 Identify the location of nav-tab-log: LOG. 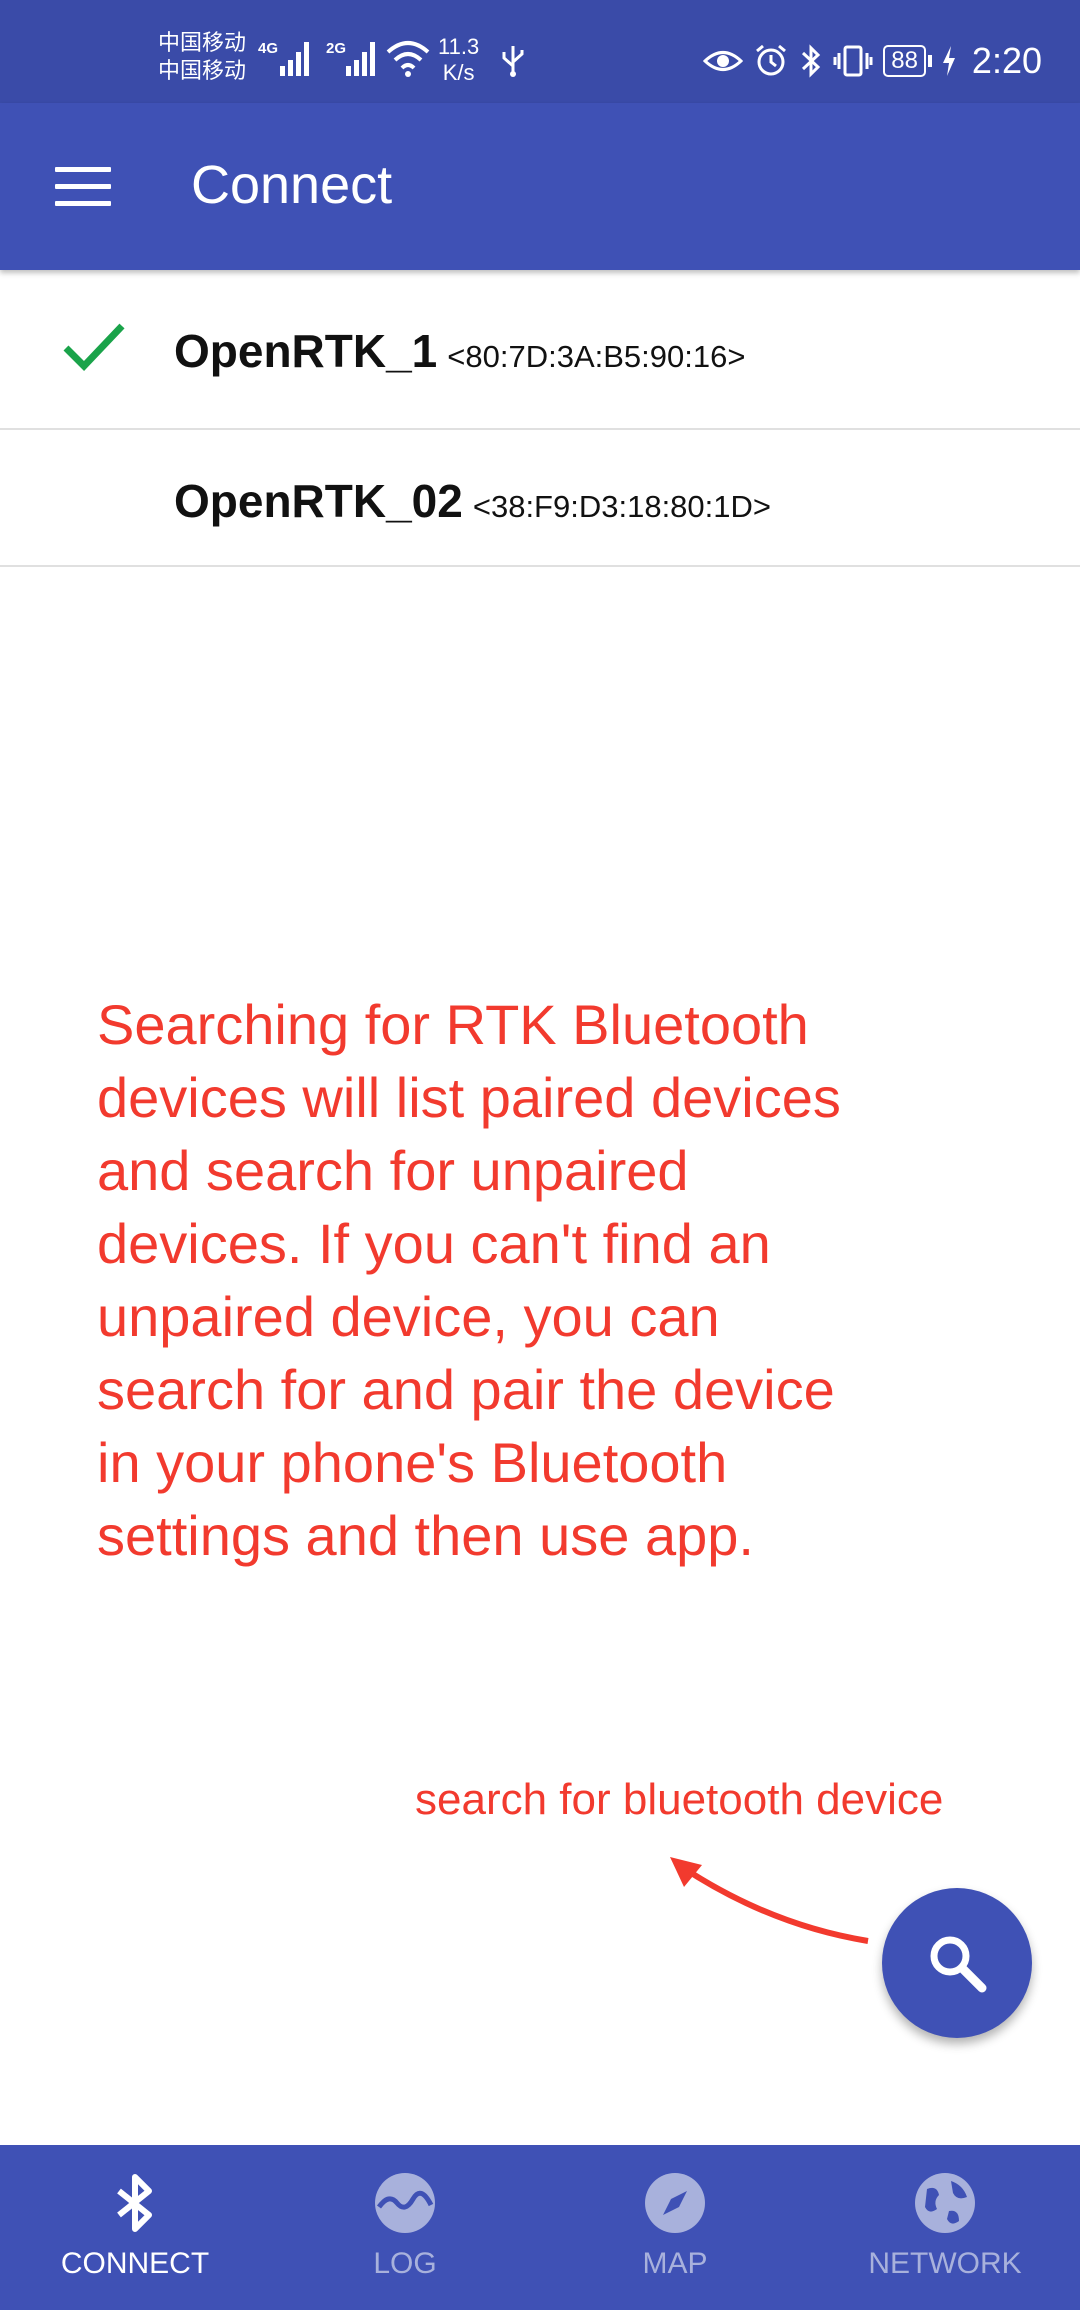
(405, 2227).